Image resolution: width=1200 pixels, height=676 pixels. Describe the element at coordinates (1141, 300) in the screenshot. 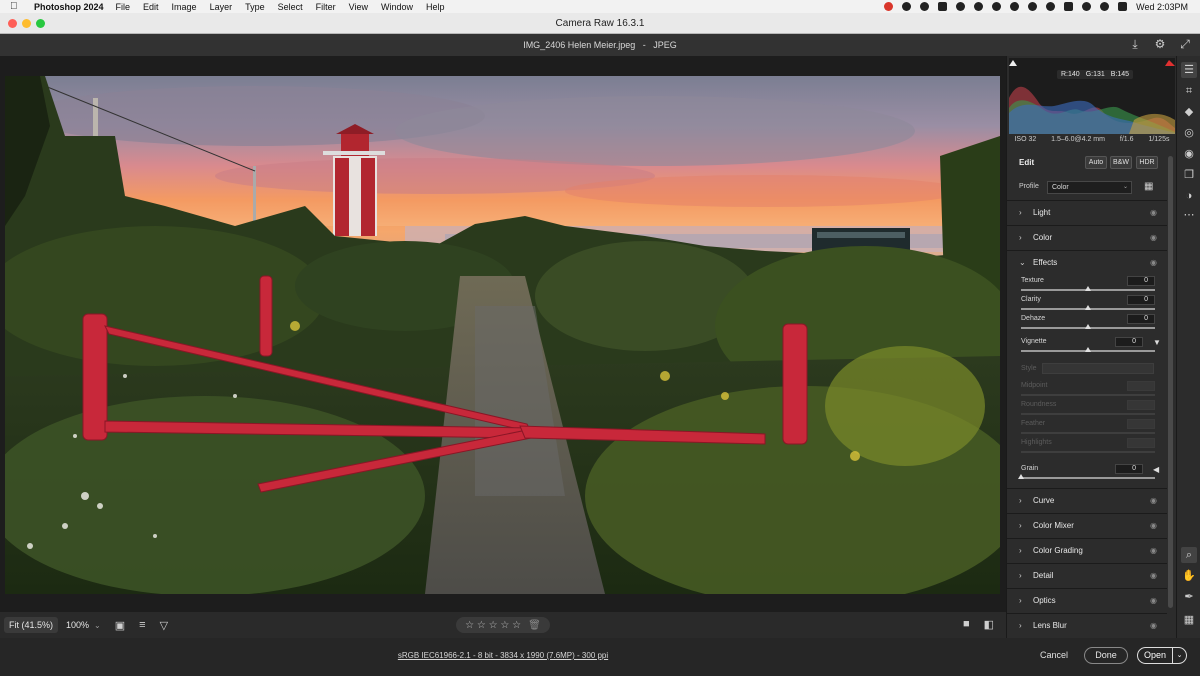

I see `clarity-value: 0` at that location.